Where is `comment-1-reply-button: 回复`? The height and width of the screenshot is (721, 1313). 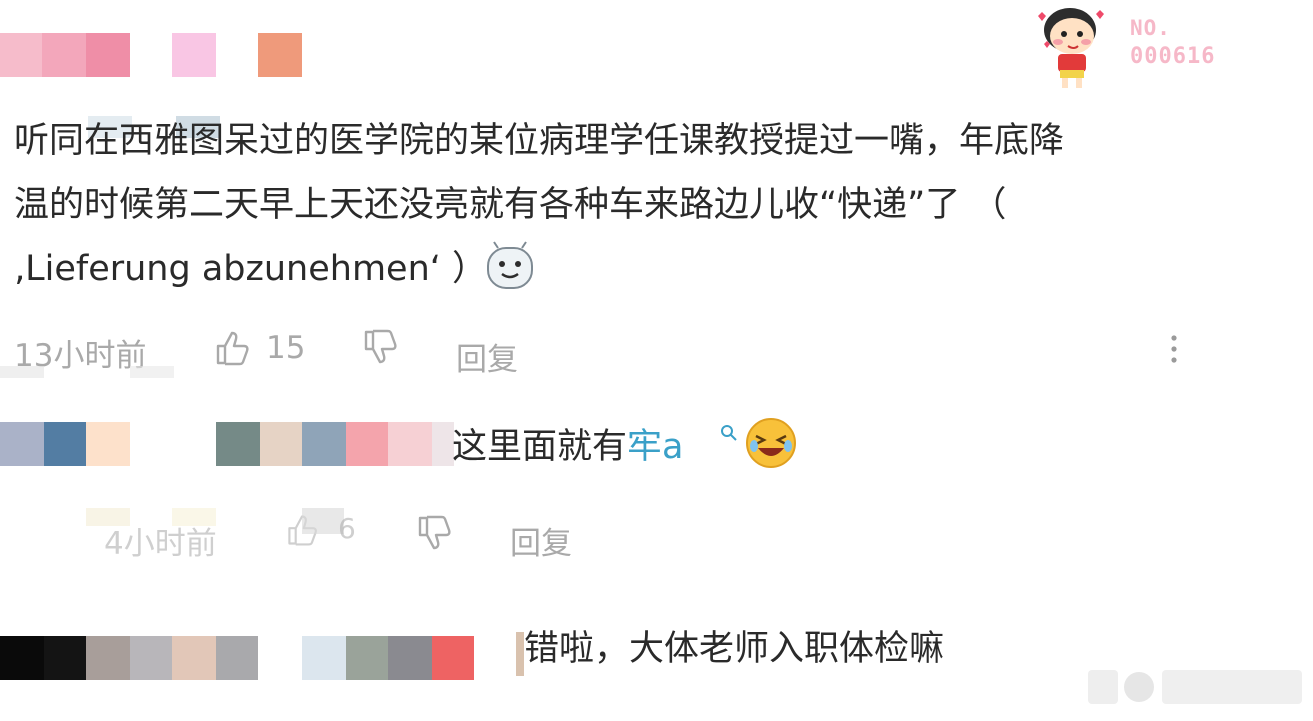
comment-1-reply-button: 回复 is located at coordinates (487, 356).